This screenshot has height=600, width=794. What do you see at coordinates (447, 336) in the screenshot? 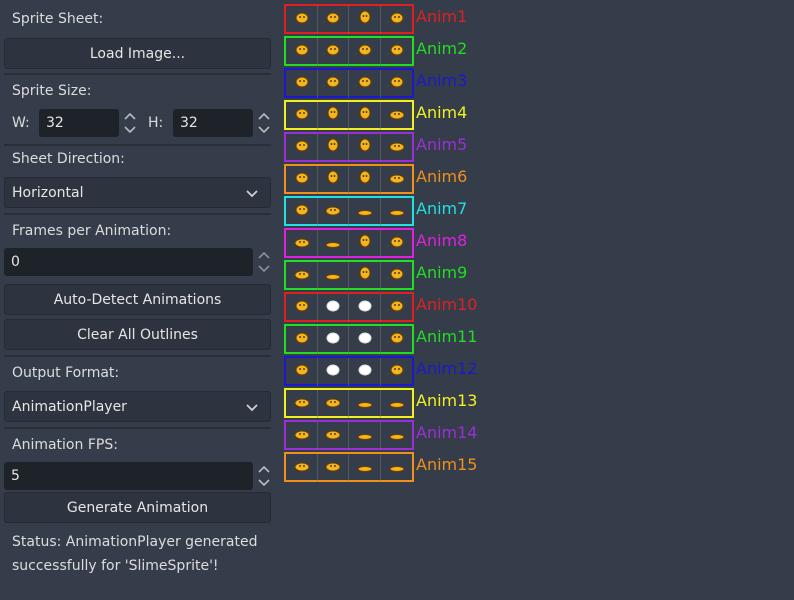
I see `animation-label: Anim11` at bounding box center [447, 336].